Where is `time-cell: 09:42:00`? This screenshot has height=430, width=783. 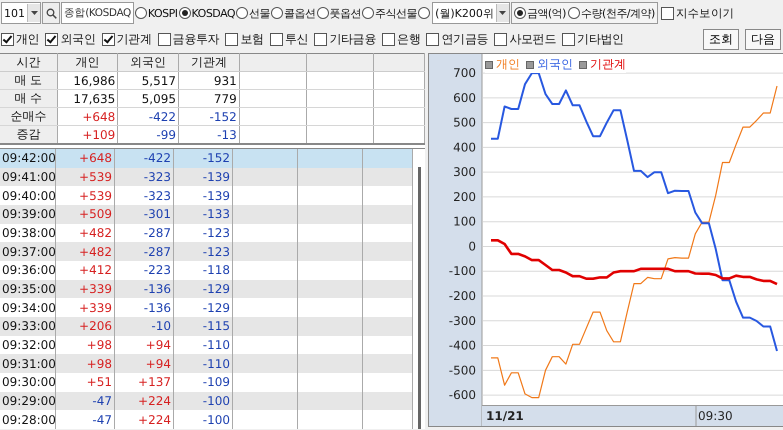 time-cell: 09:42:00 is located at coordinates (28, 158).